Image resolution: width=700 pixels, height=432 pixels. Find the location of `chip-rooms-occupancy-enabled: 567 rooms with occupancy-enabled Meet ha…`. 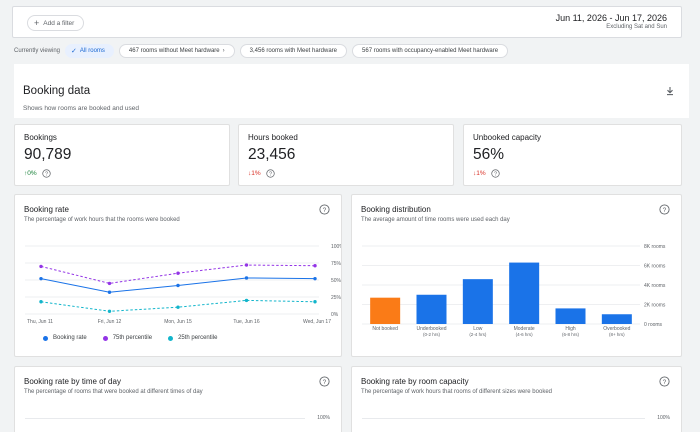

chip-rooms-occupancy-enabled: 567 rooms with occupancy-enabled Meet ha… is located at coordinates (430, 51).